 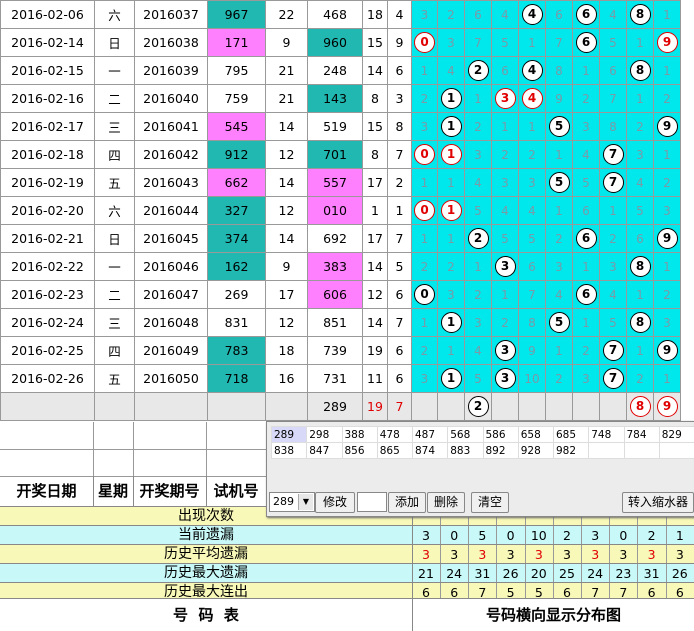 I want to click on draw-sum: 12, so click(x=287, y=323).